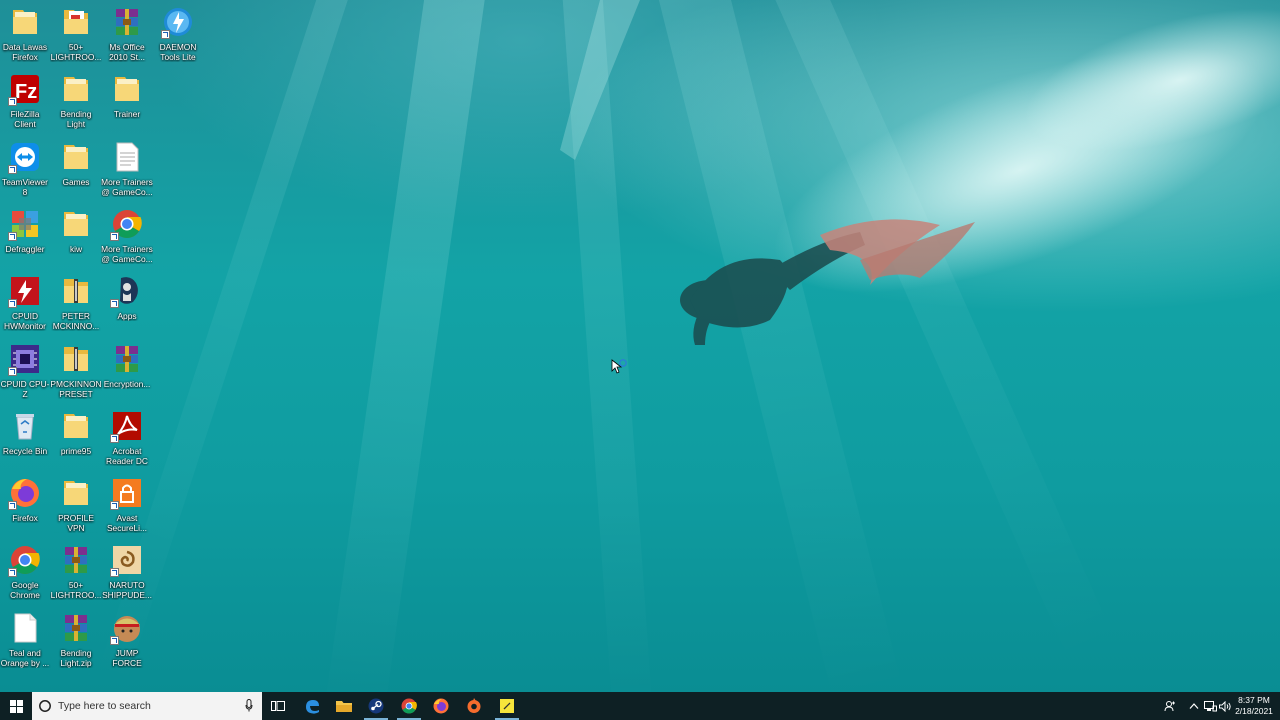  Describe the element at coordinates (376, 706) in the screenshot. I see `steam-icon` at that location.